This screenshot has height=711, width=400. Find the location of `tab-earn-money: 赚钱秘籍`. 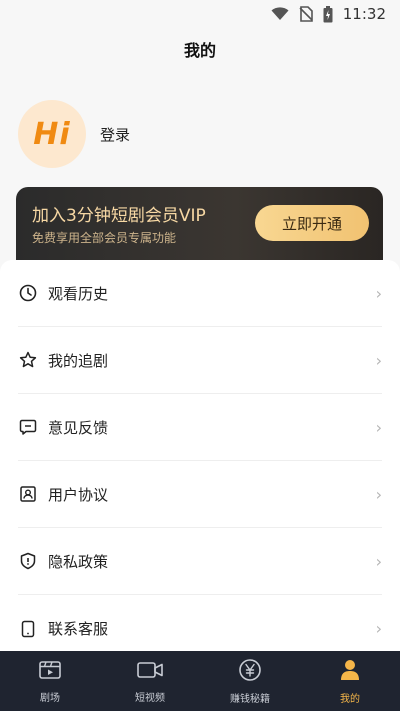

tab-earn-money: 赚钱秘籍 is located at coordinates (250, 681).